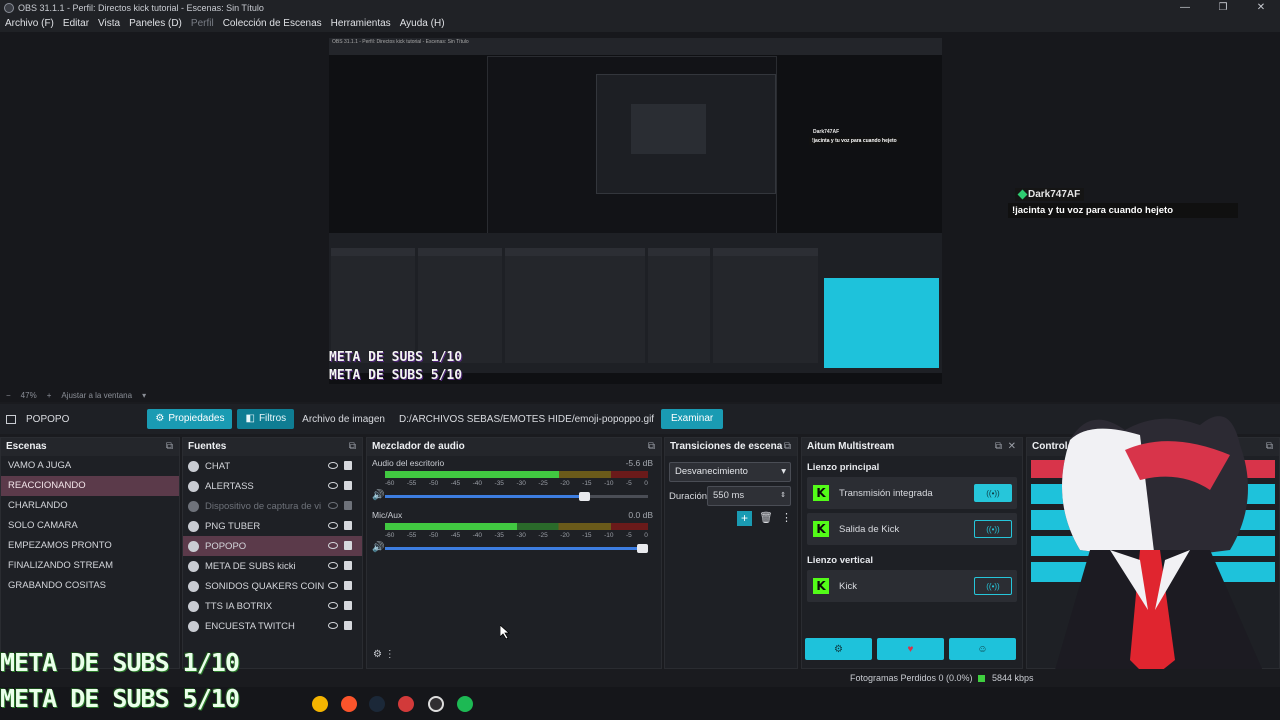 This screenshot has height=720, width=1280. Describe the element at coordinates (465, 704) in the screenshot. I see `spotify-icon` at that location.